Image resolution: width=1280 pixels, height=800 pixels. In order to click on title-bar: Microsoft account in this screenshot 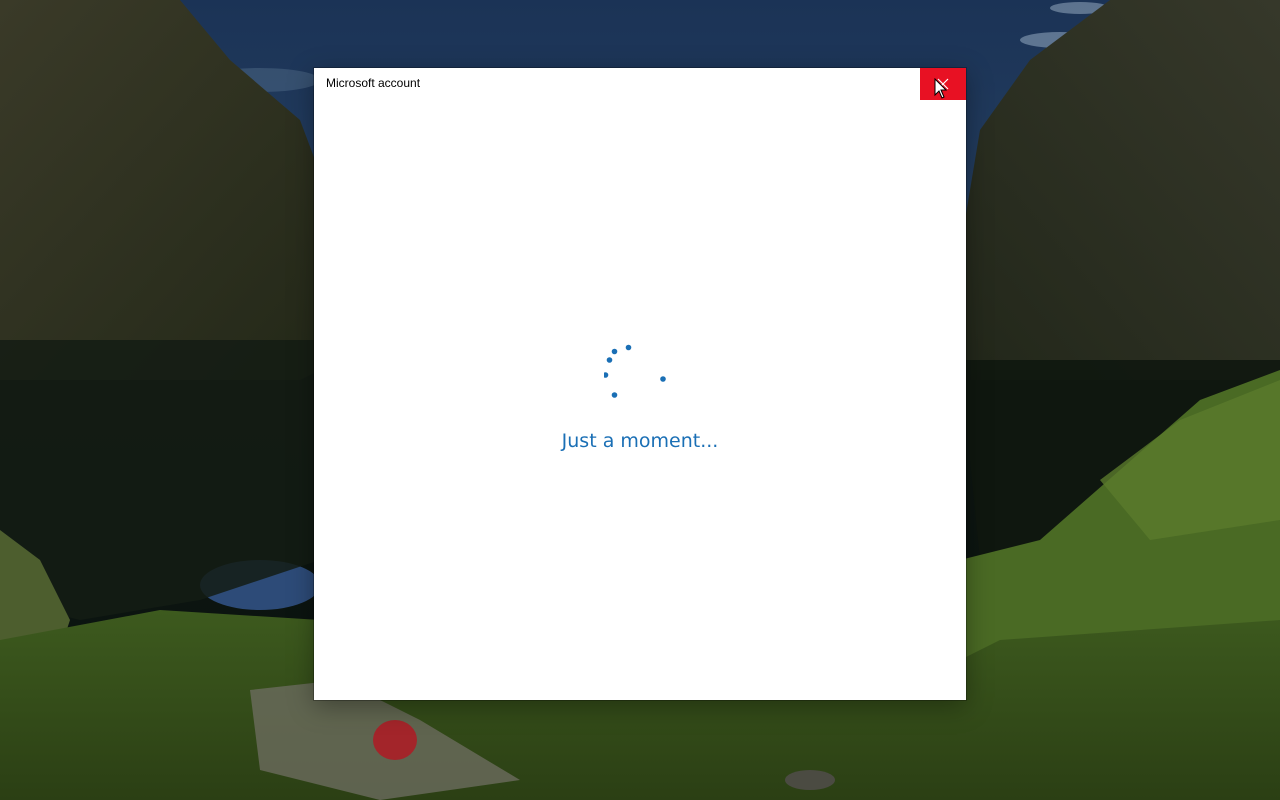, I will do `click(640, 84)`.